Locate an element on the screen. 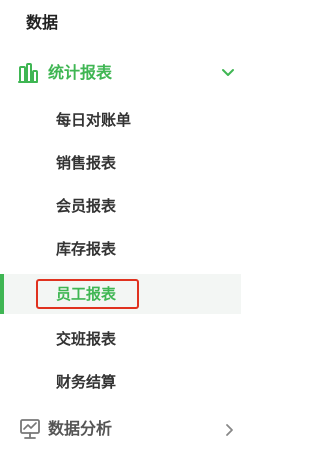  section-title: 数据 is located at coordinates (42, 22).